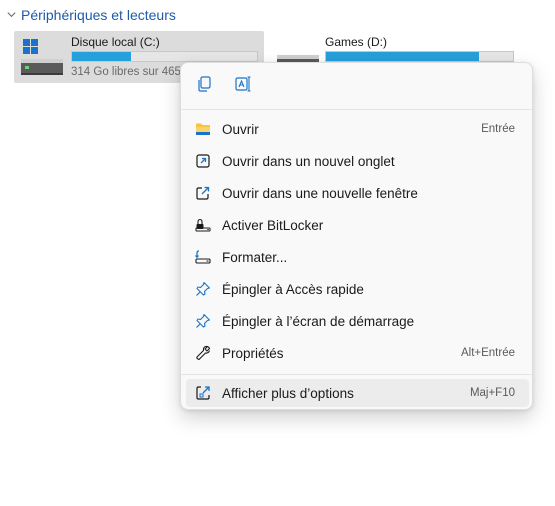  I want to click on menu-item-label: Propriétés, so click(253, 353).